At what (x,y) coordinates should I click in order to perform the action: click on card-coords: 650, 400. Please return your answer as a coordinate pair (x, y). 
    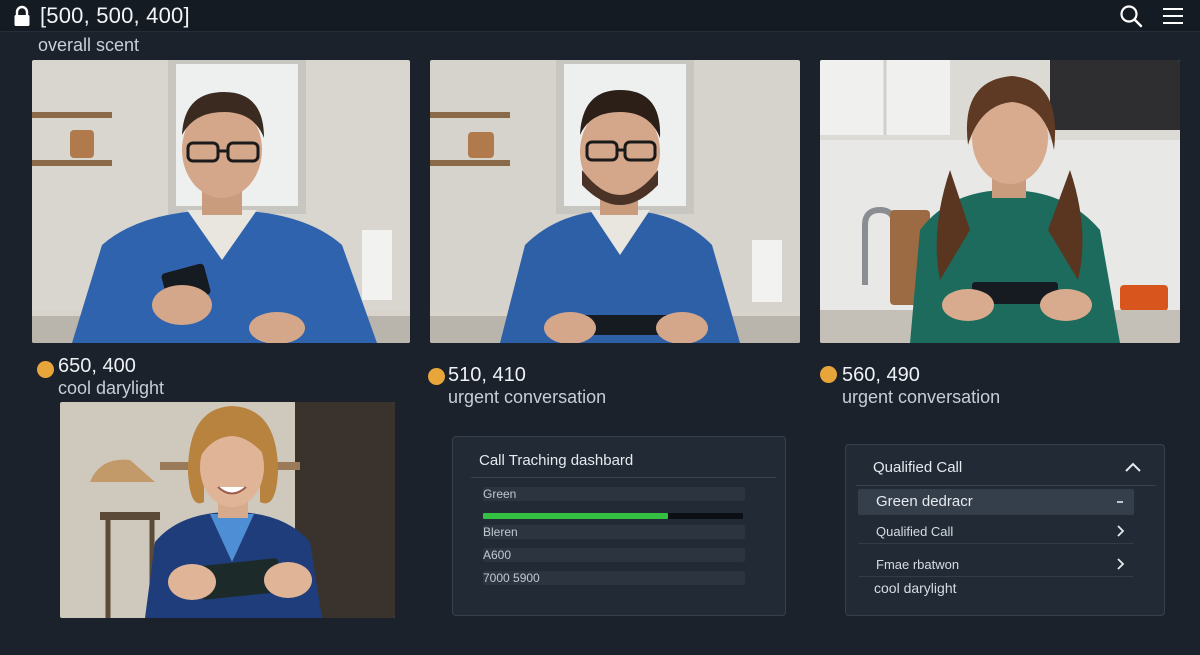
    Looking at the image, I should click on (97, 366).